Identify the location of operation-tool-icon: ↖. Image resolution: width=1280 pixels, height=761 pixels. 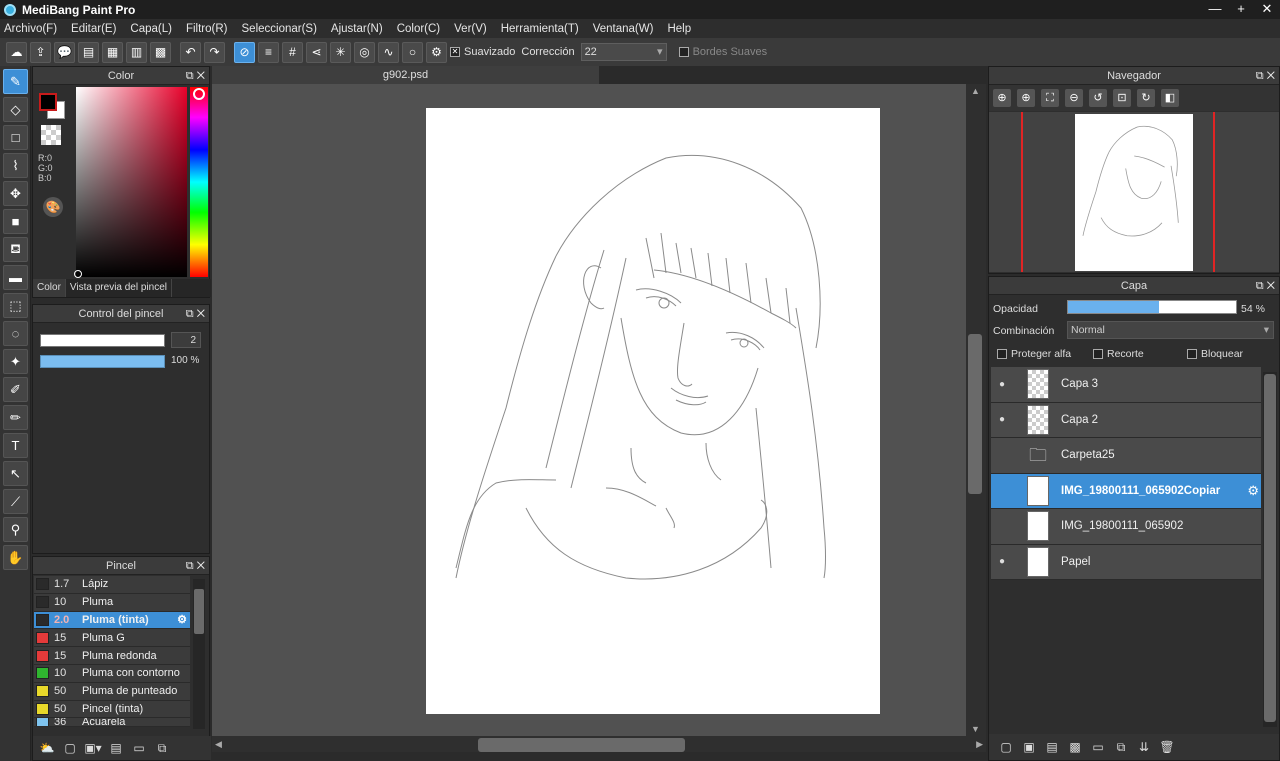
(15, 473).